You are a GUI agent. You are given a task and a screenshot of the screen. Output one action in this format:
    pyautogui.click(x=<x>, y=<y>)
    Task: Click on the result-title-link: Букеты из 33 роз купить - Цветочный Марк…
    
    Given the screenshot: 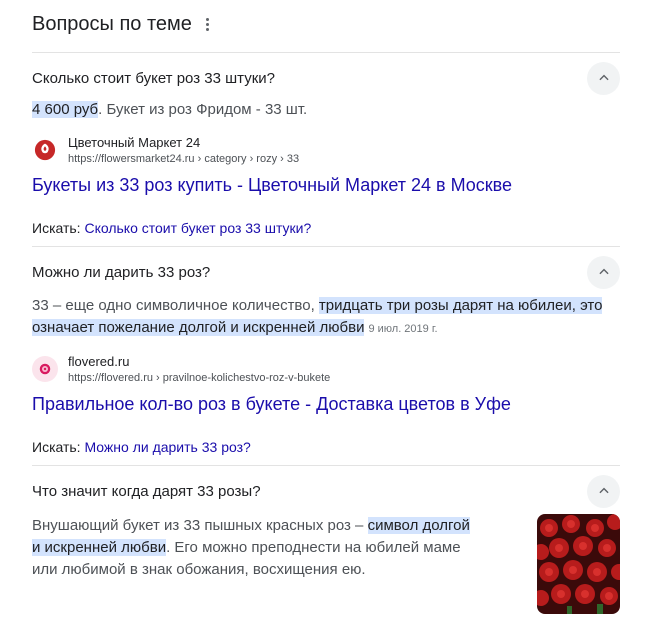 What is the action you would take?
    pyautogui.click(x=326, y=185)
    